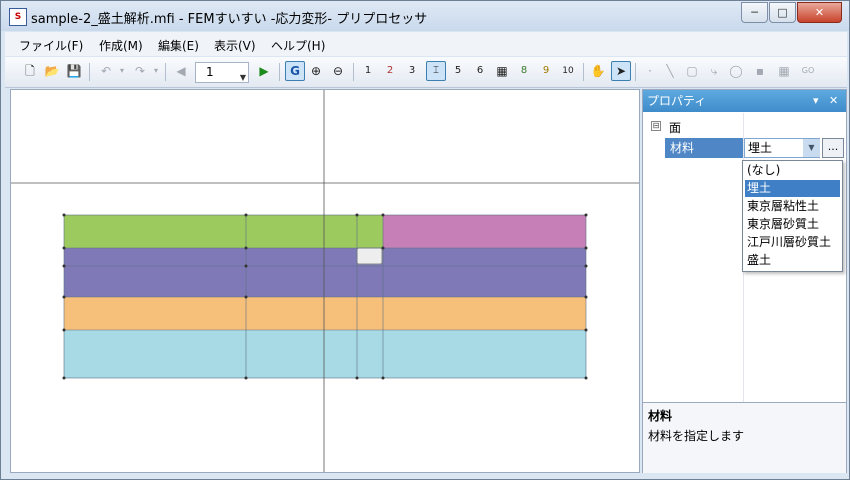 The image size is (850, 480). What do you see at coordinates (760, 71) in the screenshot?
I see `brush-icon: ▪` at bounding box center [760, 71].